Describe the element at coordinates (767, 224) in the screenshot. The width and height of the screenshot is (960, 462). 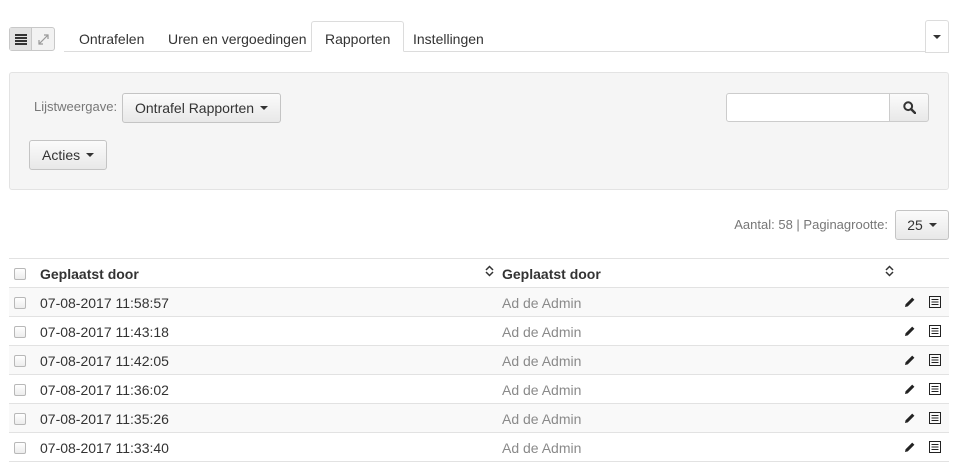
I see `result-count: Aantal: 58 |` at that location.